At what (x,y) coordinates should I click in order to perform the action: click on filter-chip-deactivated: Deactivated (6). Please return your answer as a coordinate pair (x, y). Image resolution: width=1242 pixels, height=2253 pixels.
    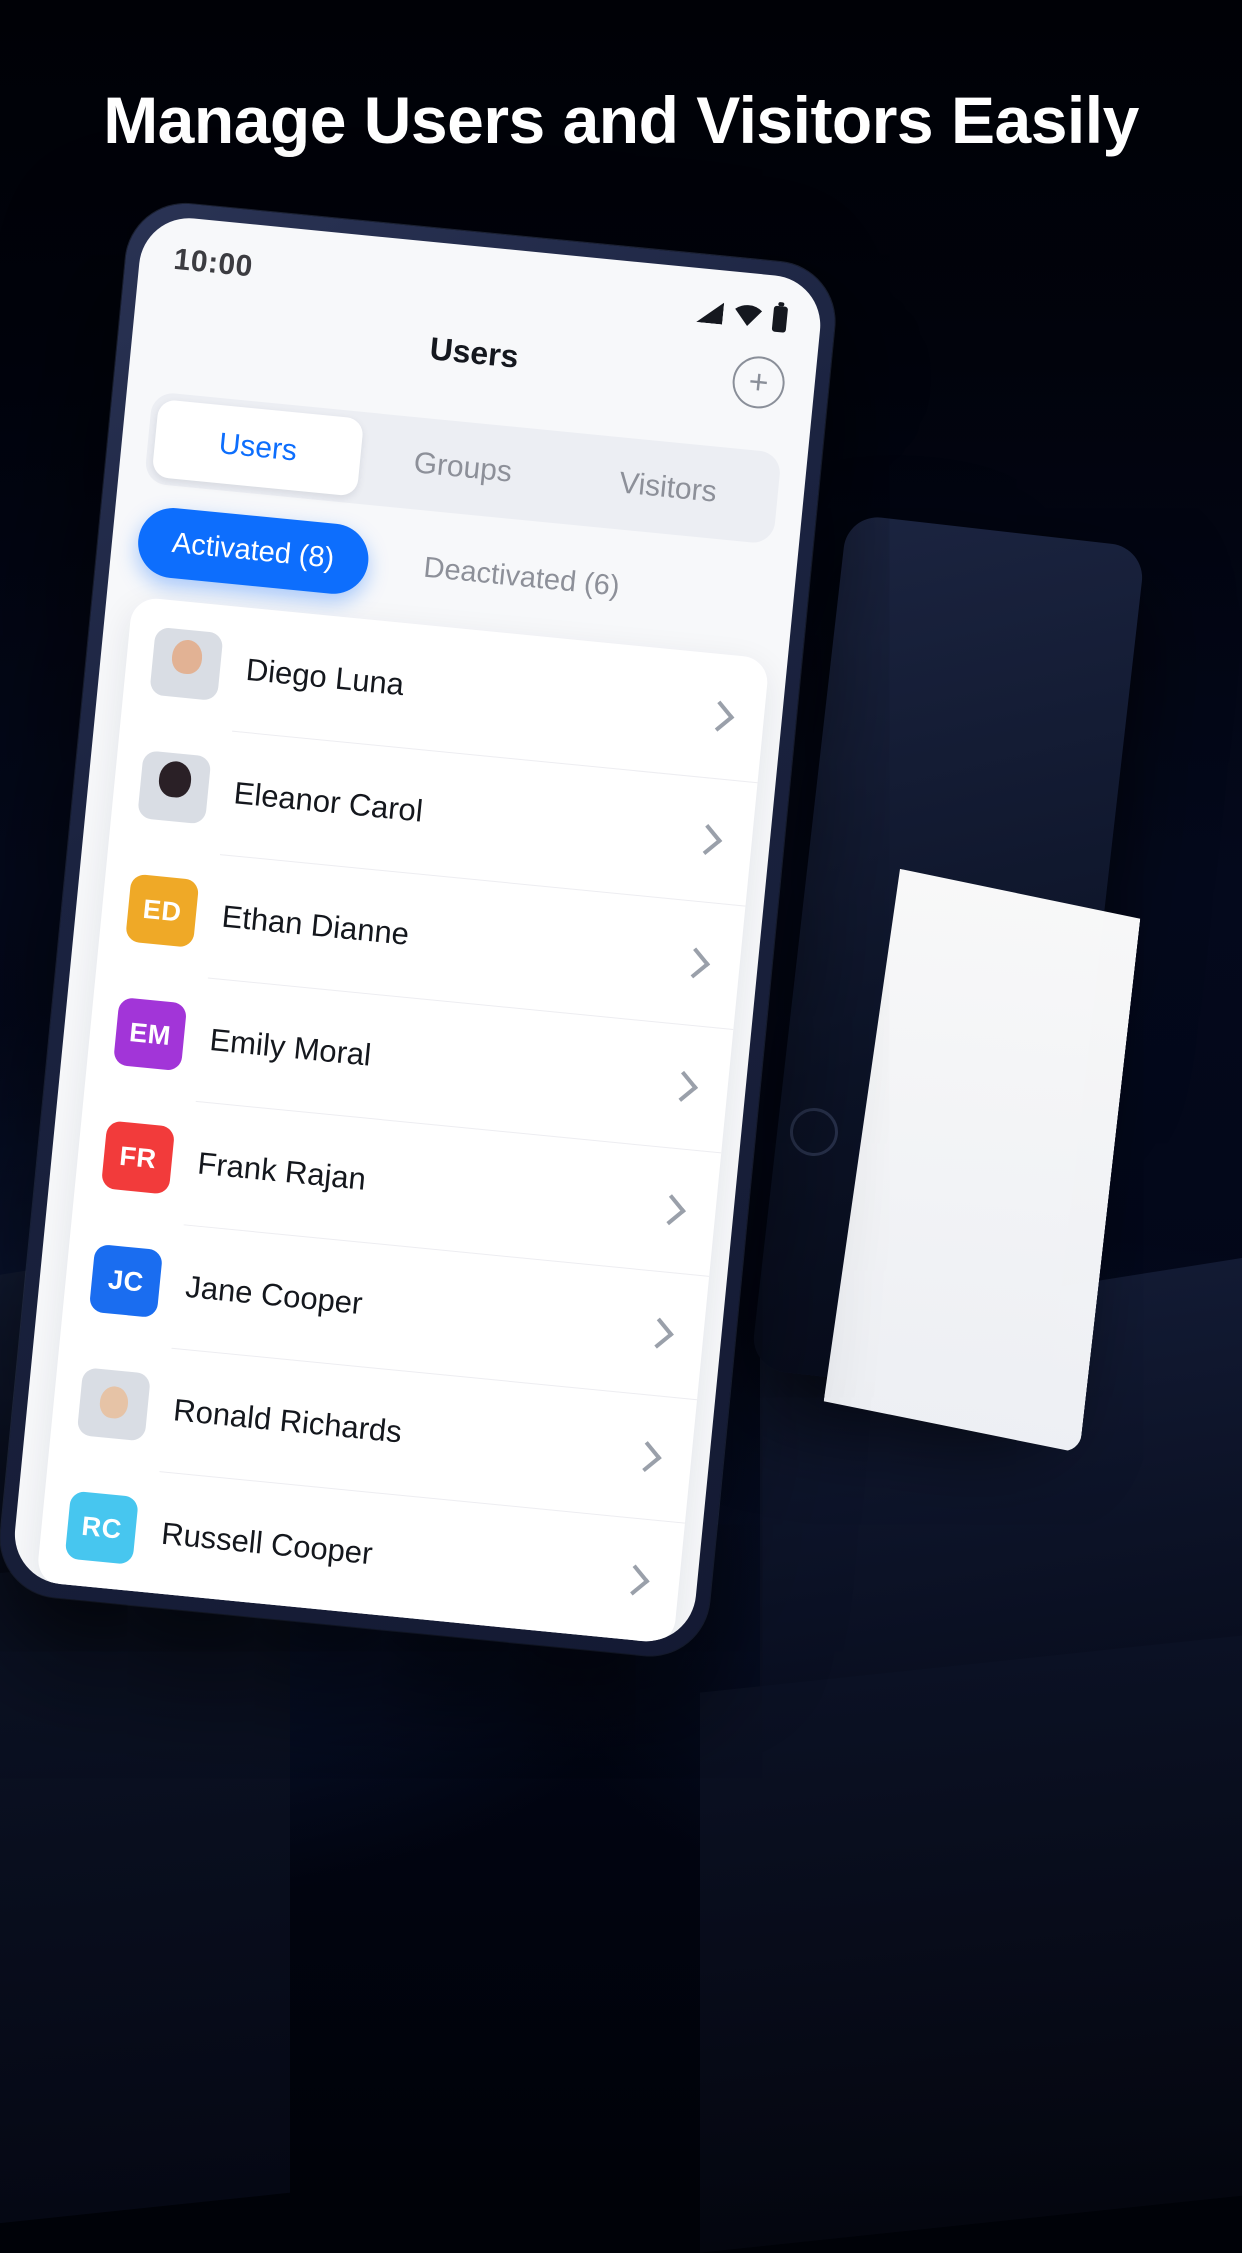
    Looking at the image, I should click on (521, 576).